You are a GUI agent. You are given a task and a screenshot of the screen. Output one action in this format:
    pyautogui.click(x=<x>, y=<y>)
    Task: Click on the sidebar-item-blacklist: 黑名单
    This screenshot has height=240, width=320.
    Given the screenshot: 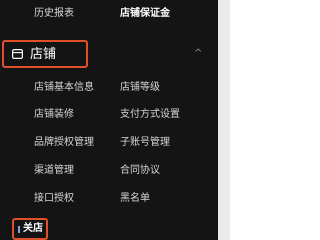 What is the action you would take?
    pyautogui.click(x=135, y=199)
    